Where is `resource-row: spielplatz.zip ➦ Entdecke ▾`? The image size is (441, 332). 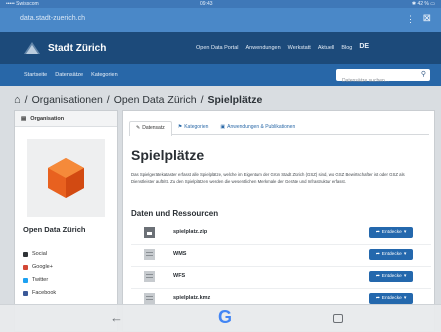
resource-row: spielplatz.zip ➦ Entdecke ▾ is located at coordinates (281, 234).